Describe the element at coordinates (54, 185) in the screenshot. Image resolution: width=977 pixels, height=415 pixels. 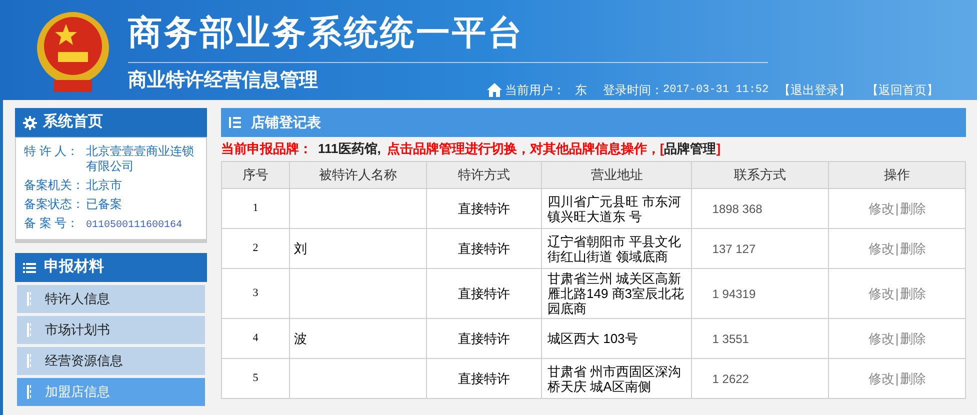
I see `info-label: 备案机关：` at that location.